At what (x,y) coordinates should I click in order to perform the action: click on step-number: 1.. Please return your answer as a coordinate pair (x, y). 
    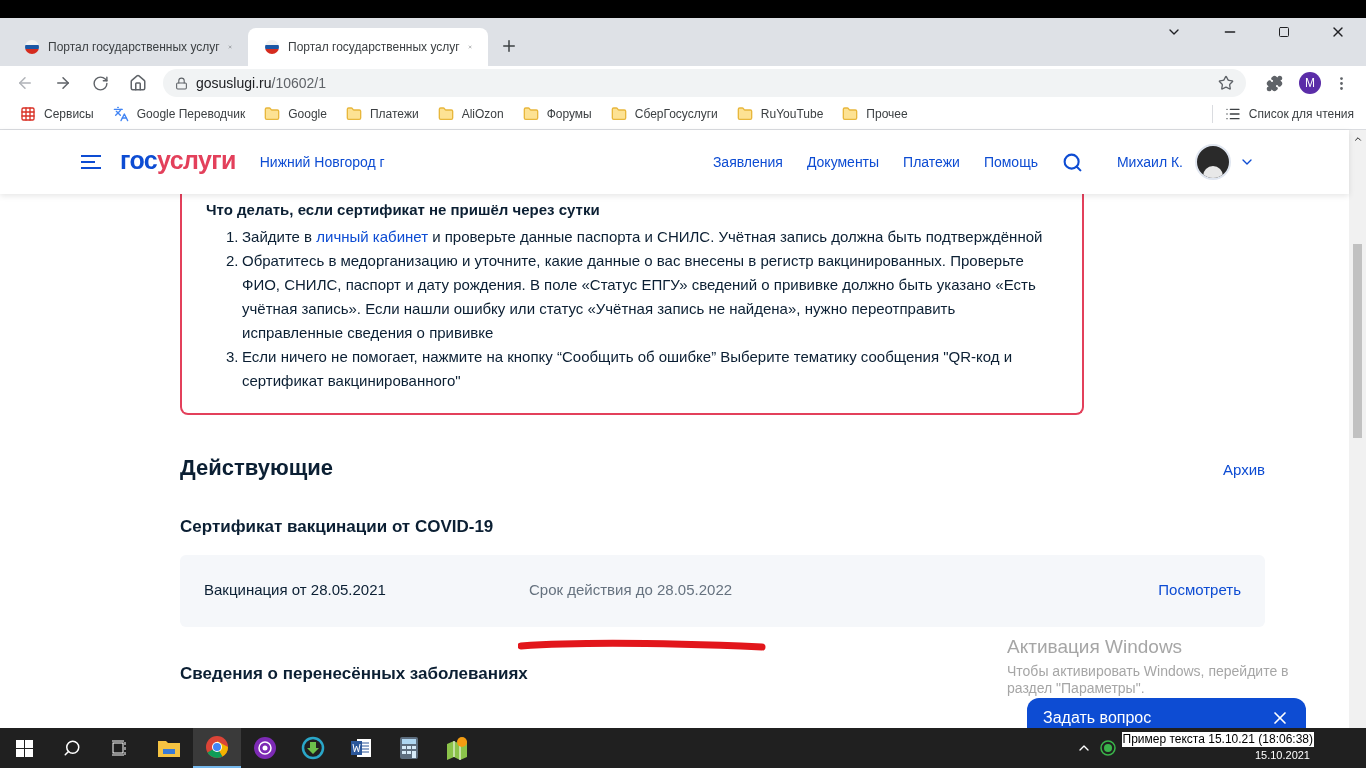
    Looking at the image, I should click on (231, 237).